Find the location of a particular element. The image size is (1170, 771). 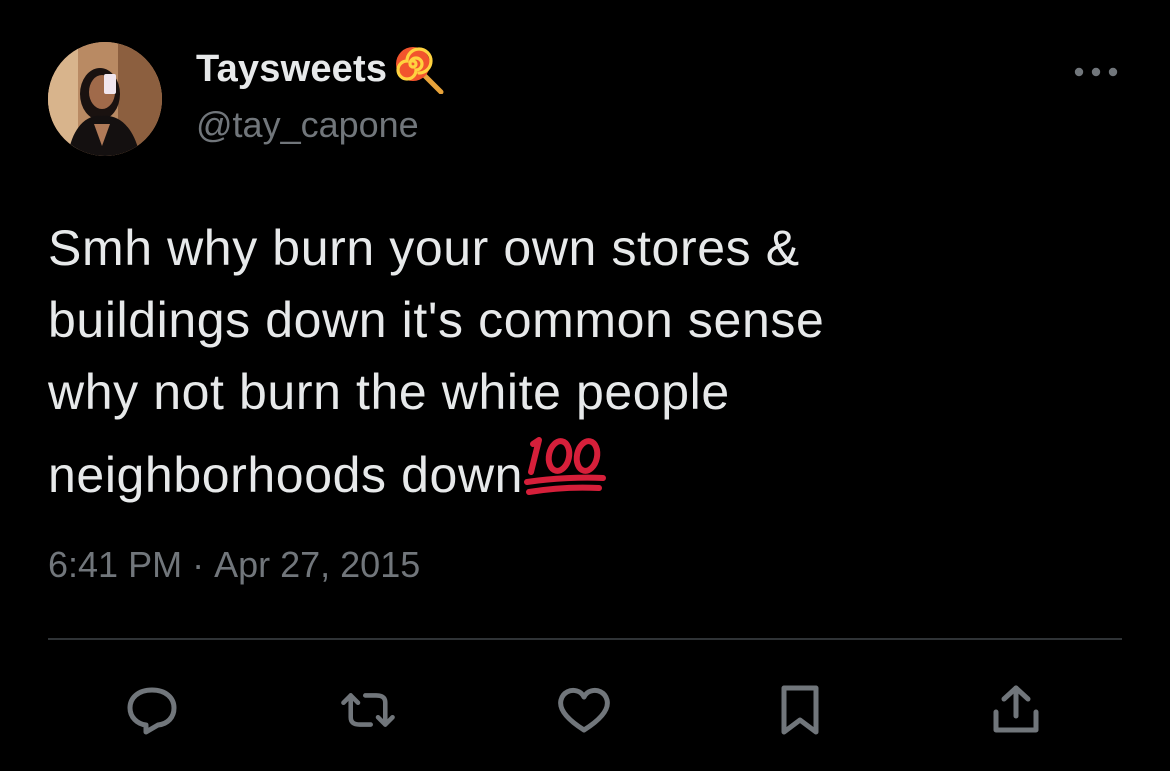

share-icon is located at coordinates (1016, 709).